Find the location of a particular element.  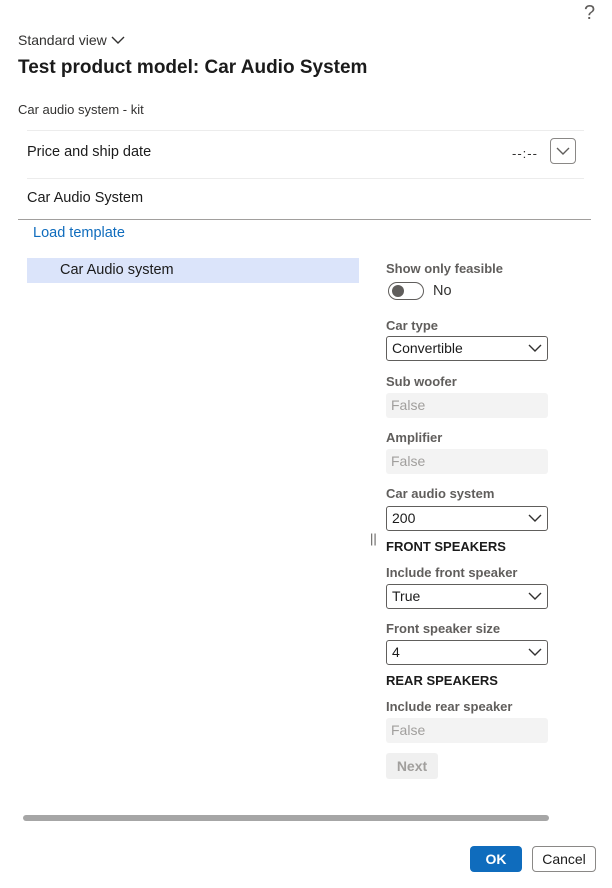

rear-speakers-heading: REAR SPEAKERS is located at coordinates (442, 680).